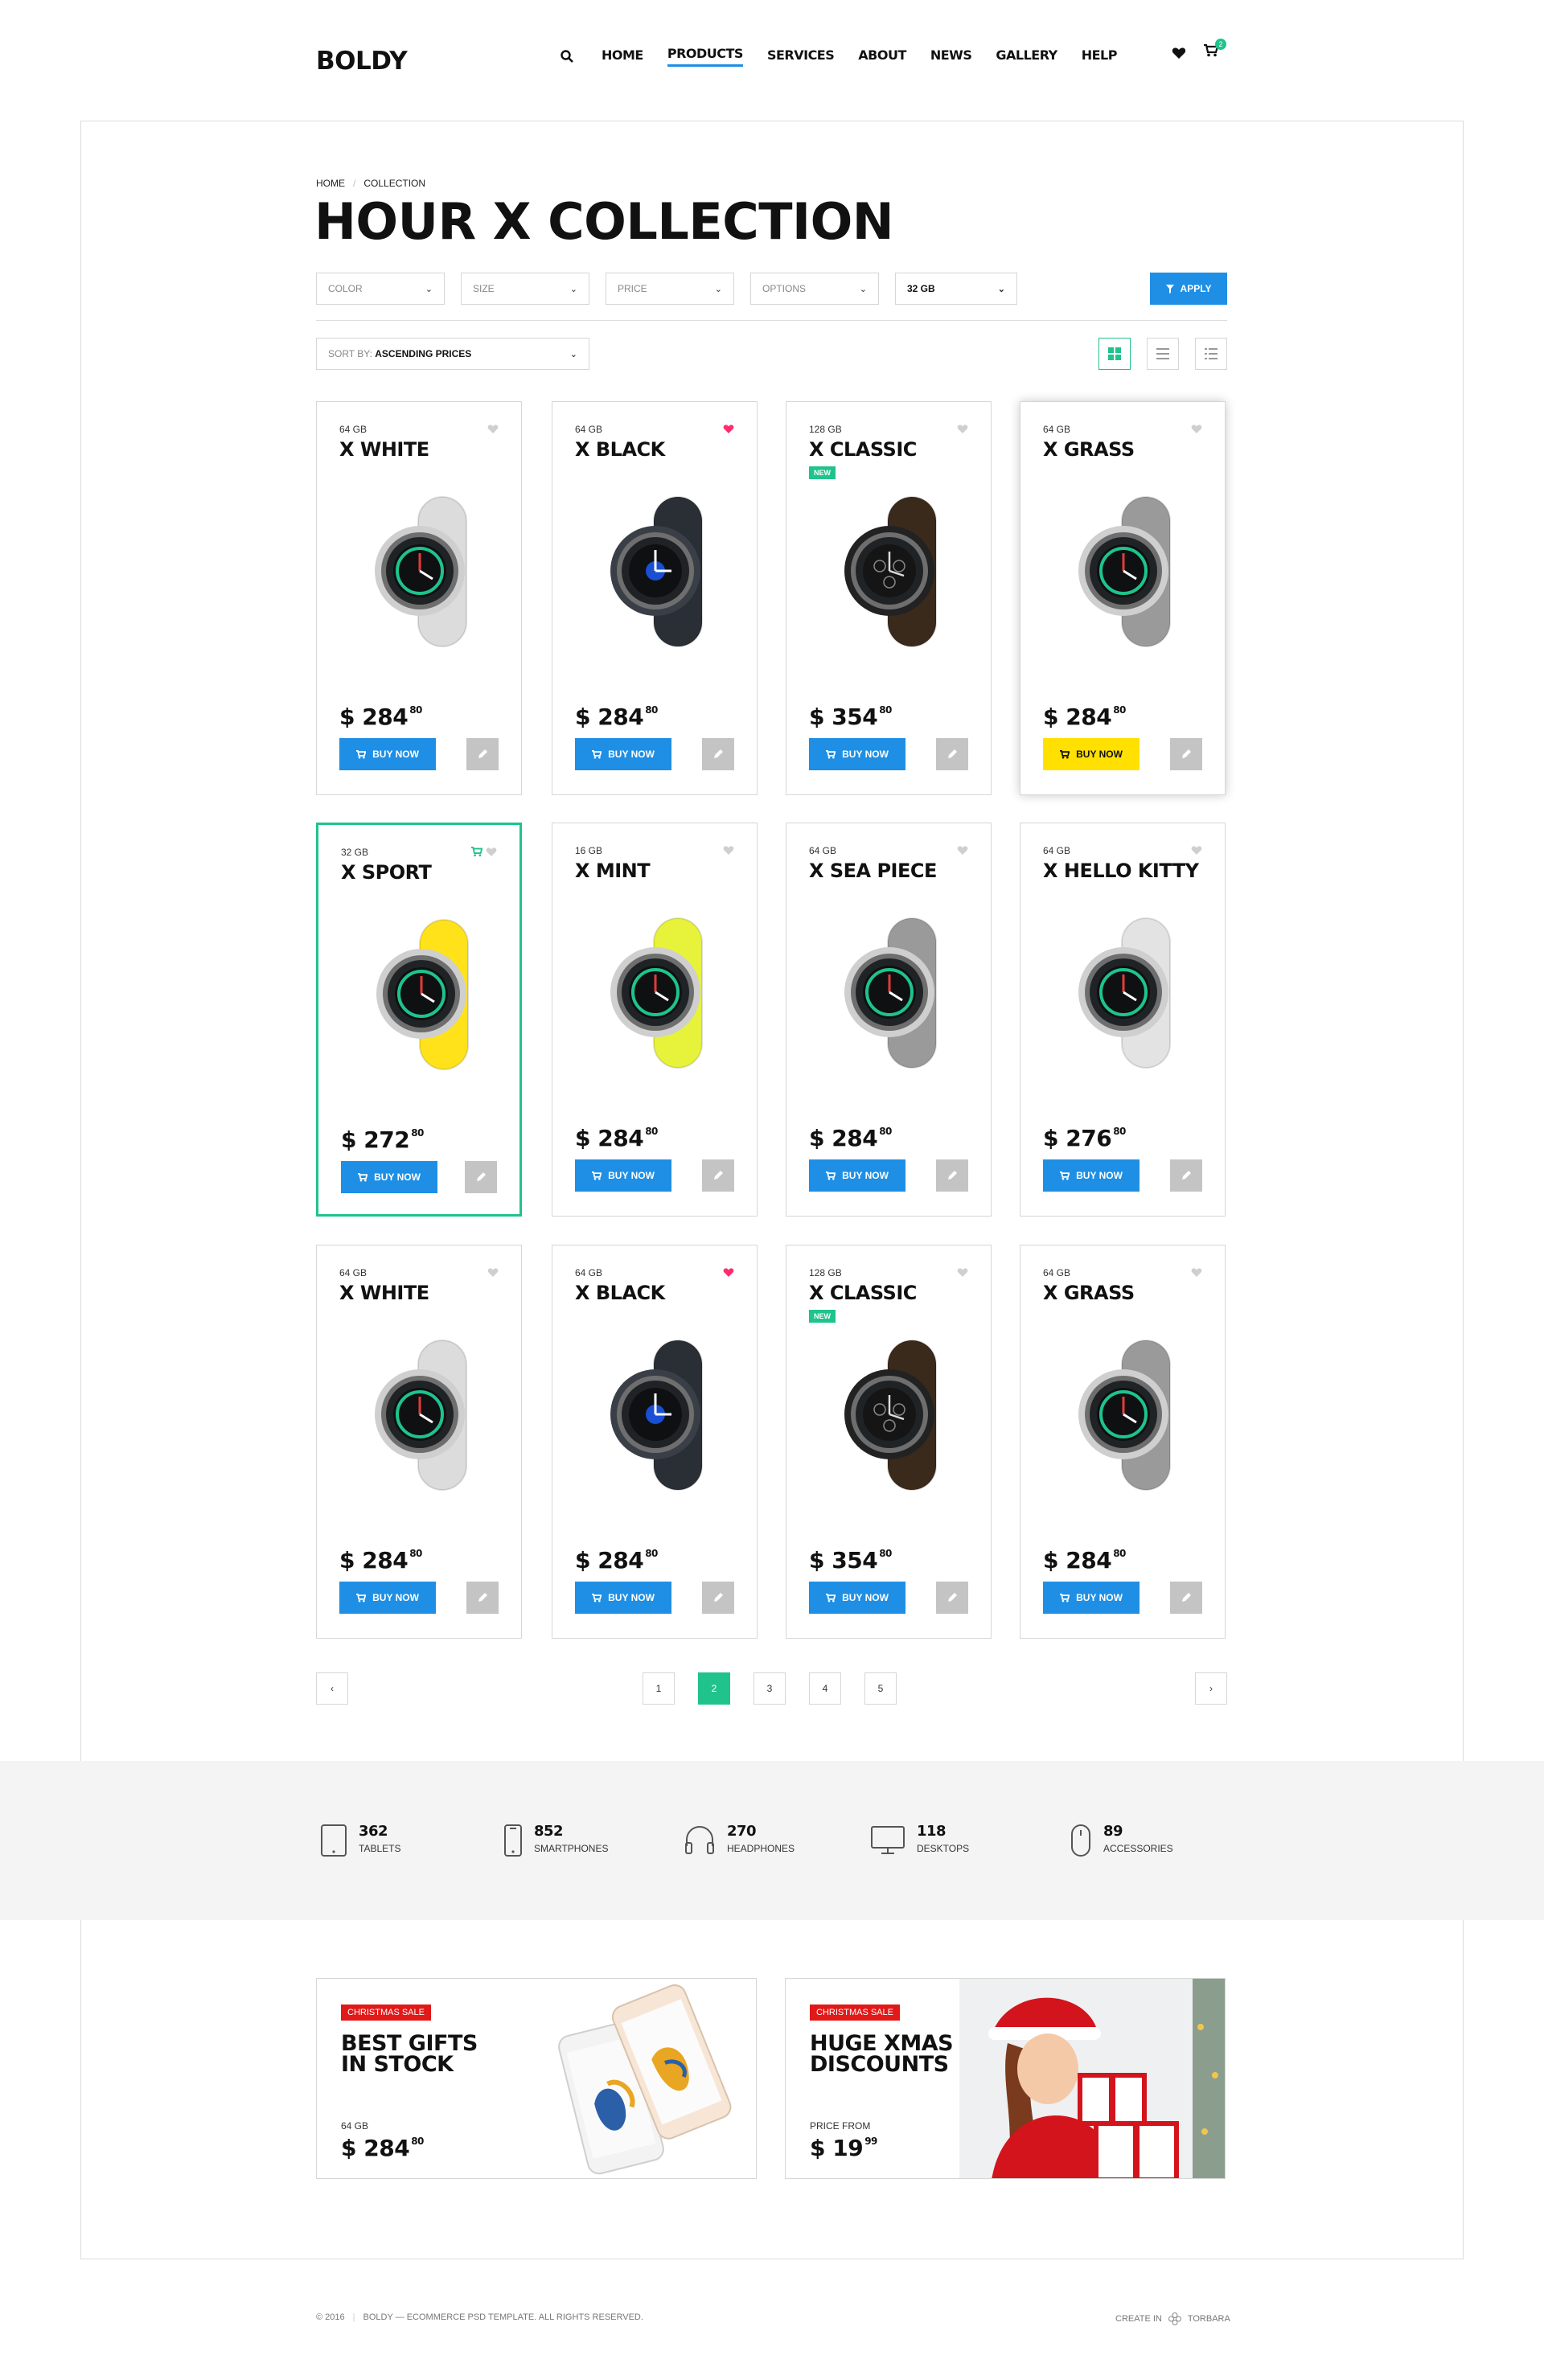  I want to click on stat-accessories: 89 ACCESSORIES, so click(1121, 1840).